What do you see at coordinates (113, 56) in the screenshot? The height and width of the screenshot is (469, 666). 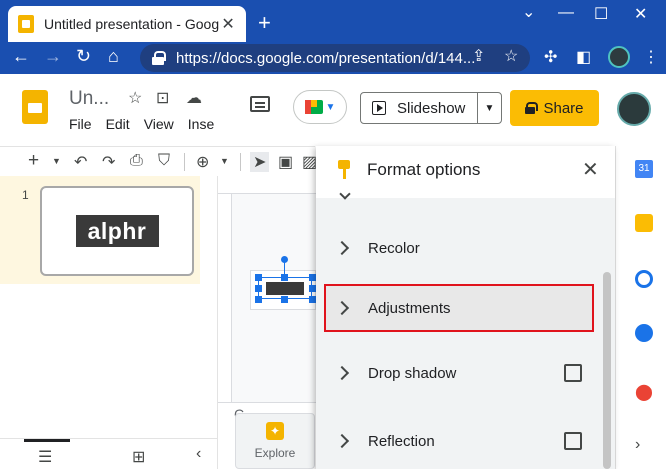 I see `home-icon: ⌂` at bounding box center [113, 56].